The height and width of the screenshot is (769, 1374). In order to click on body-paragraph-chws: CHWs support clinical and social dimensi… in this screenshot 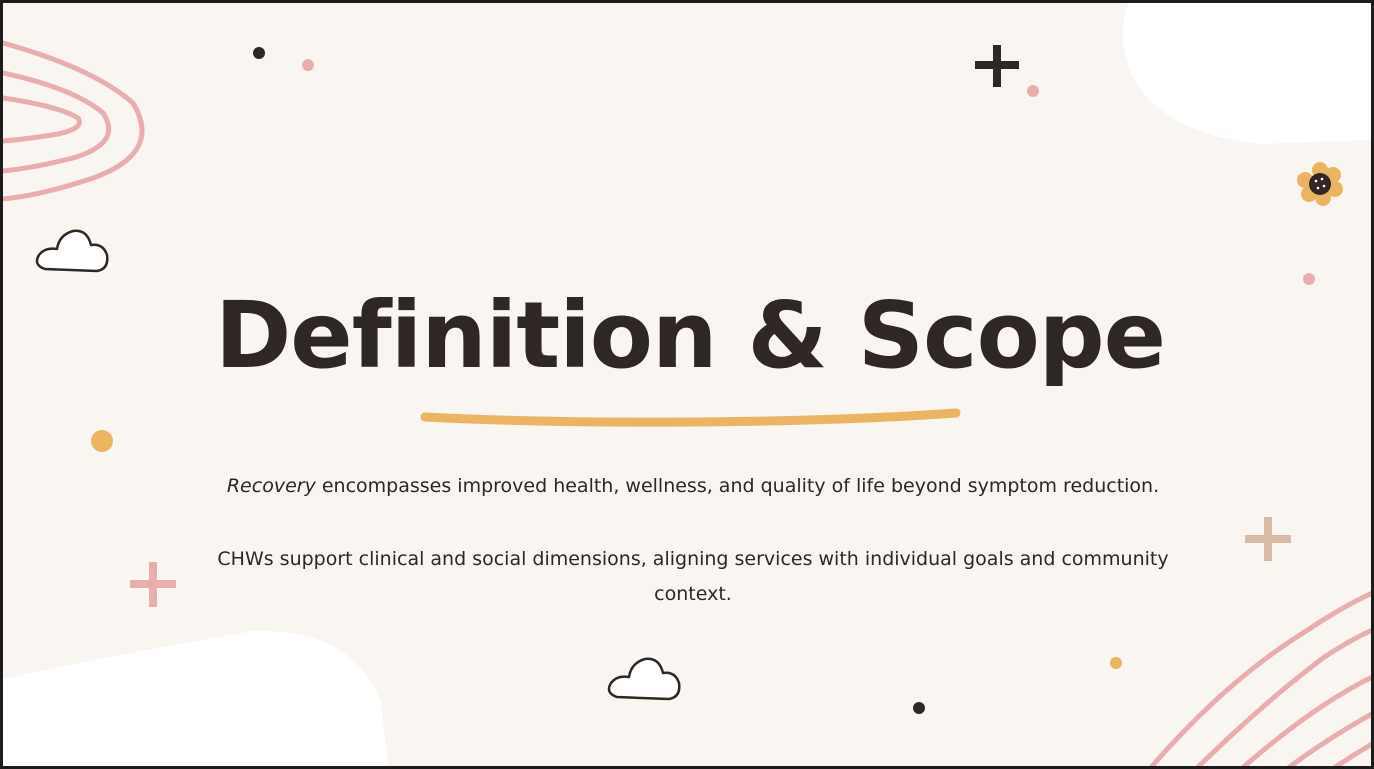, I will do `click(693, 576)`.